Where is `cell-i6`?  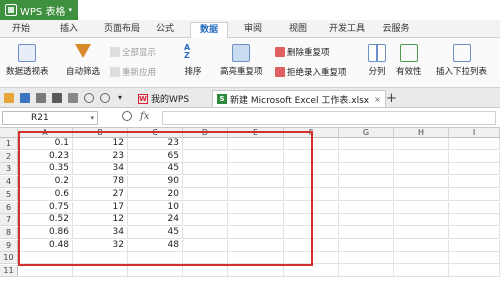 cell-i6 is located at coordinates (474, 207).